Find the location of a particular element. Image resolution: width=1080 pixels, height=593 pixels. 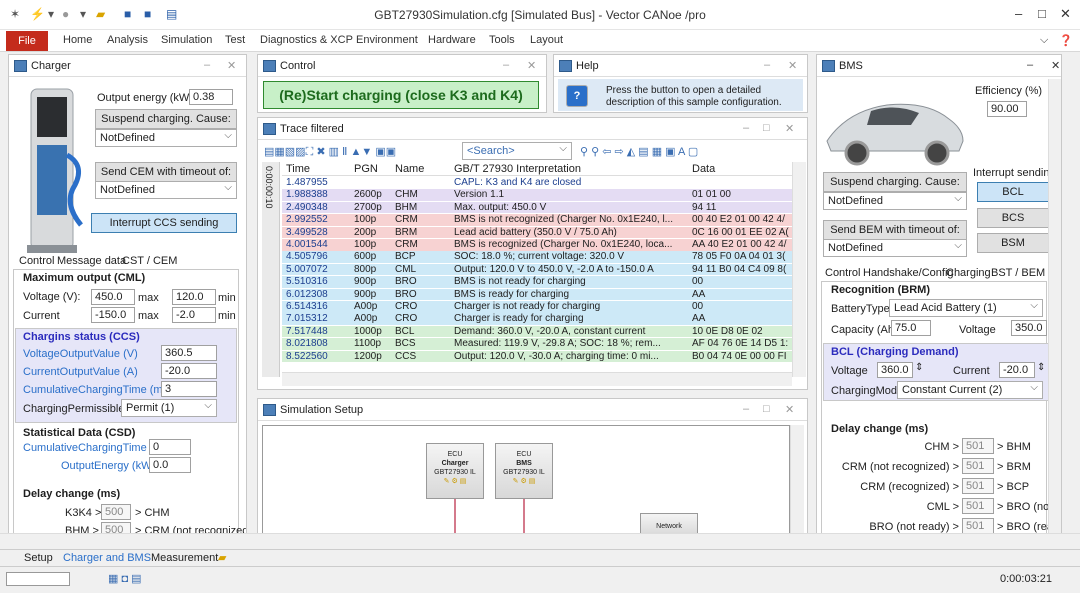

col-pgn: PGN is located at coordinates (366, 169).